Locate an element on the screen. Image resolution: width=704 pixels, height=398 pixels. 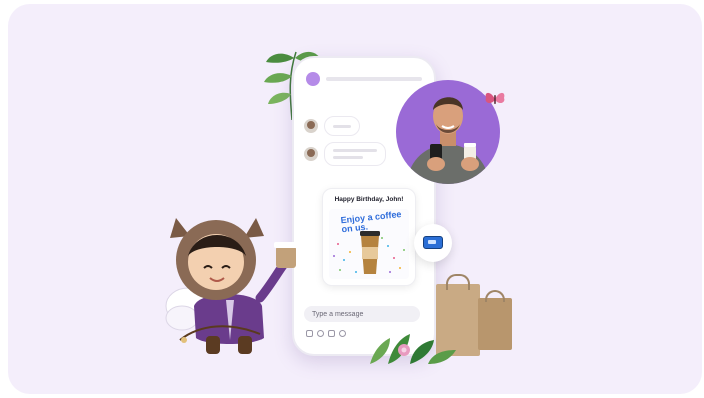
composer-toolbar is located at coordinates (326, 333).